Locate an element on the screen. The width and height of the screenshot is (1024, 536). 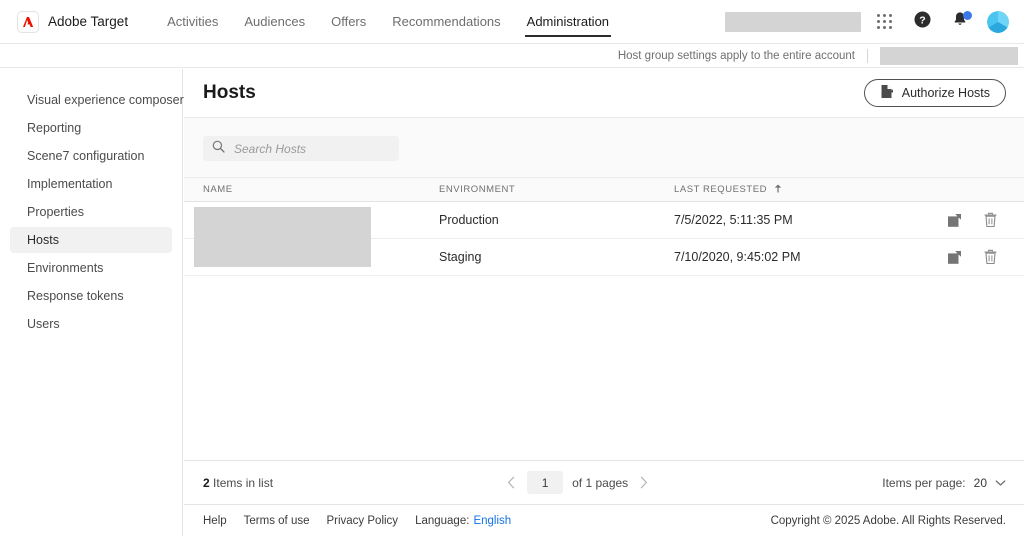
help-icon: ? is located at coordinates (922, 22).